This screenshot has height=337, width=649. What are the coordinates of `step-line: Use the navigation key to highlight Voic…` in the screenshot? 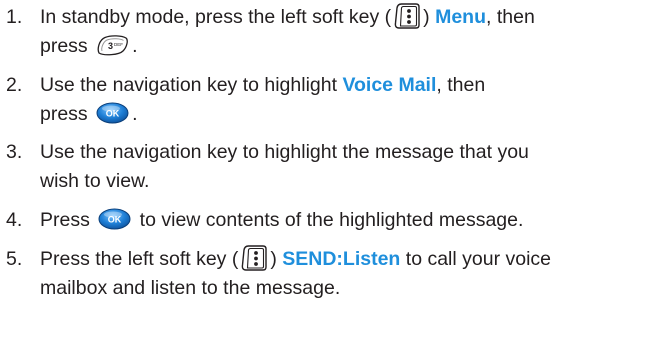 It's located at (340, 85).